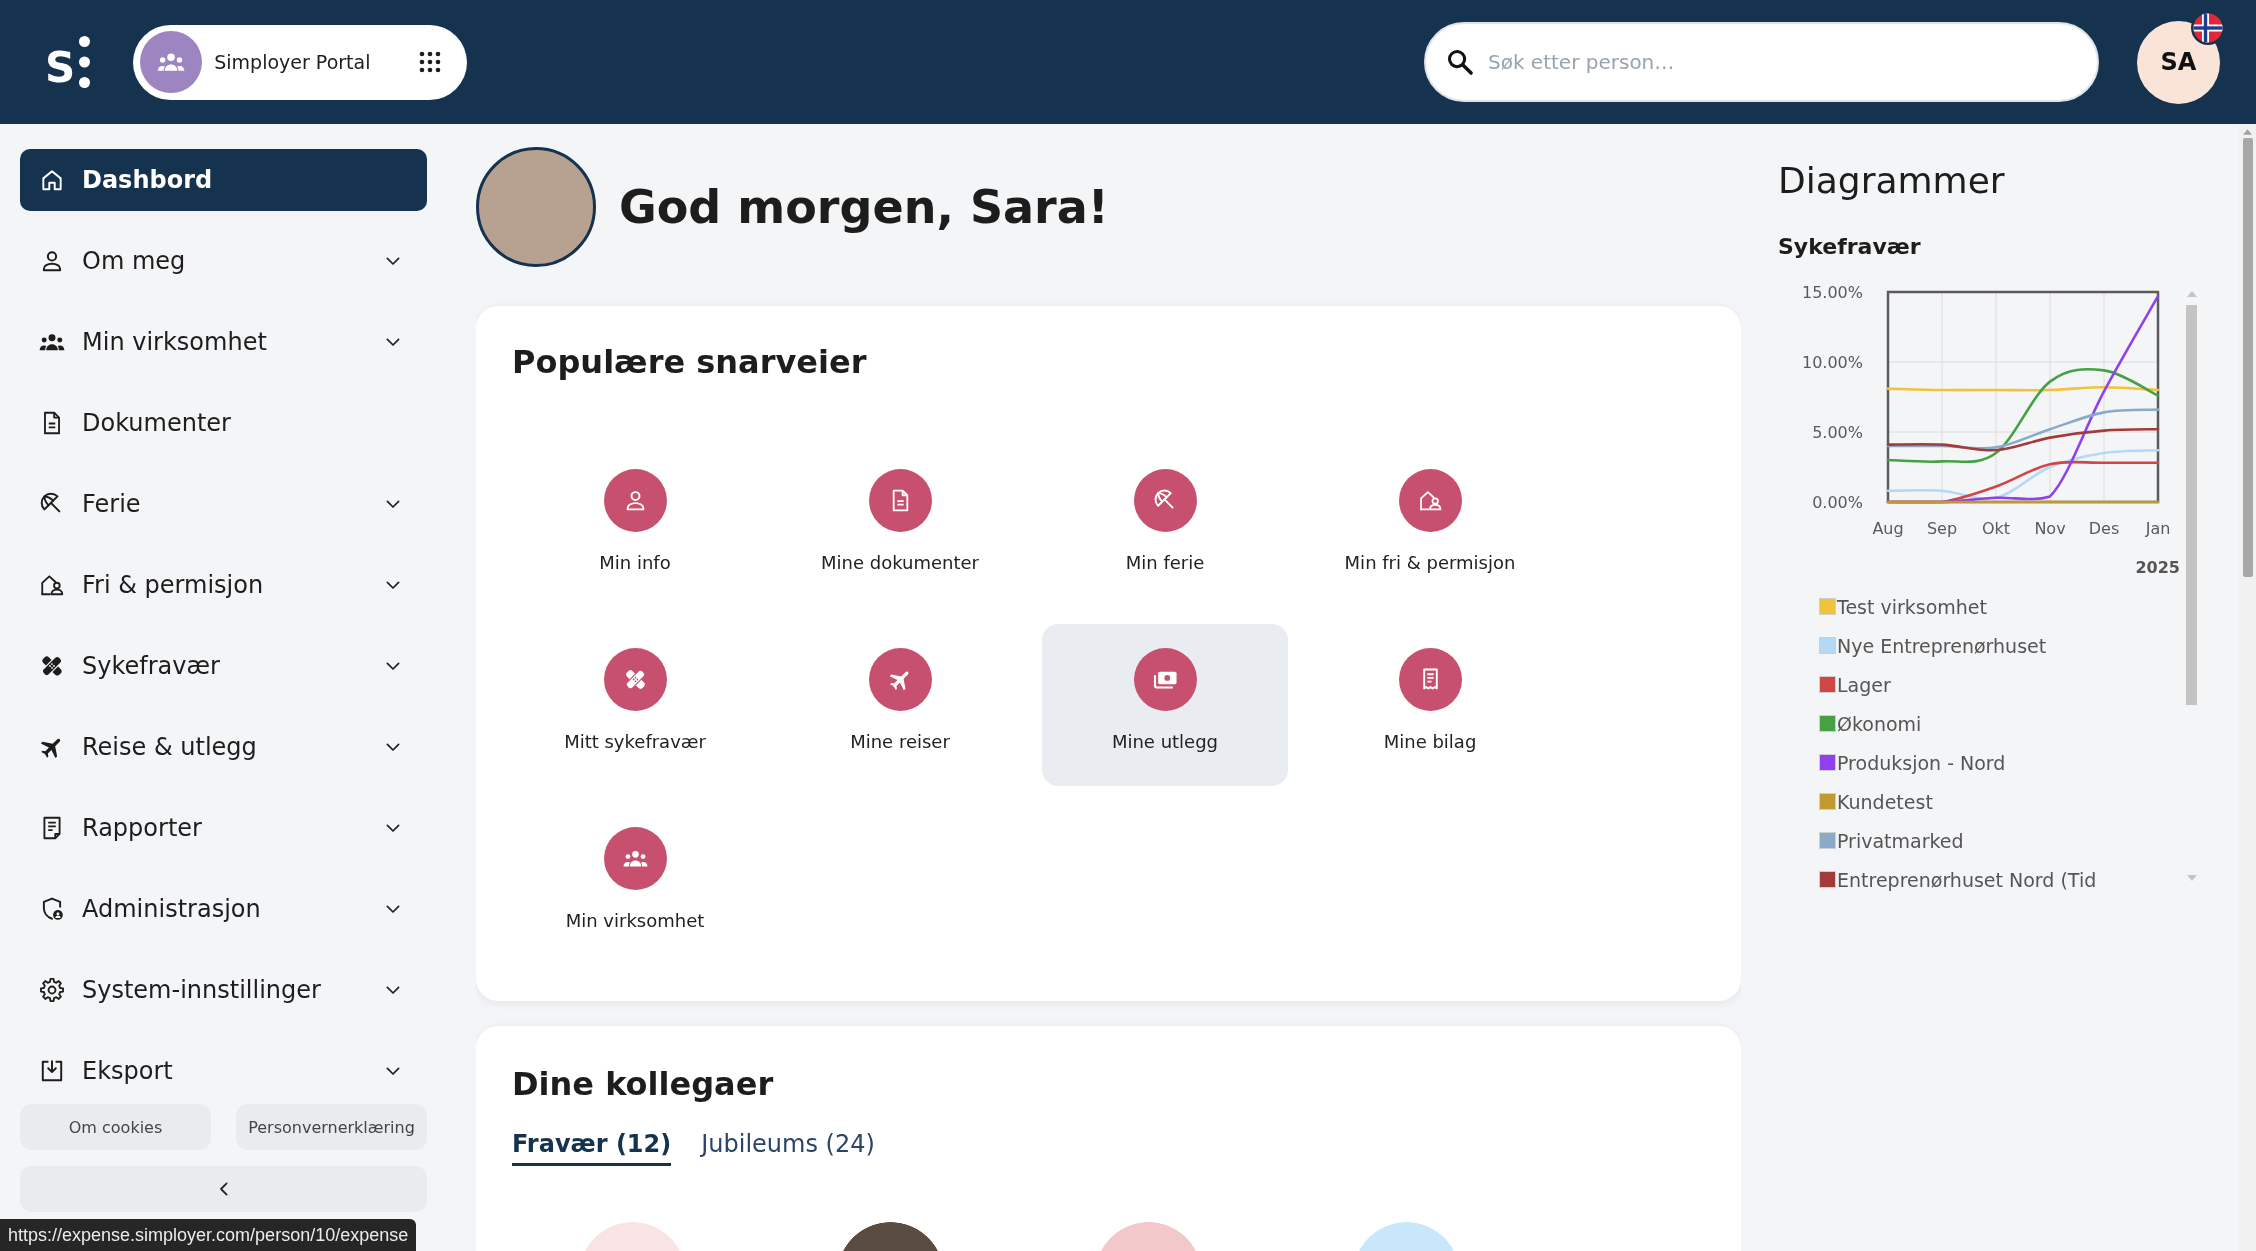 This screenshot has height=1251, width=2256. Describe the element at coordinates (2247, 687) in the screenshot. I see `scrollbar` at that location.